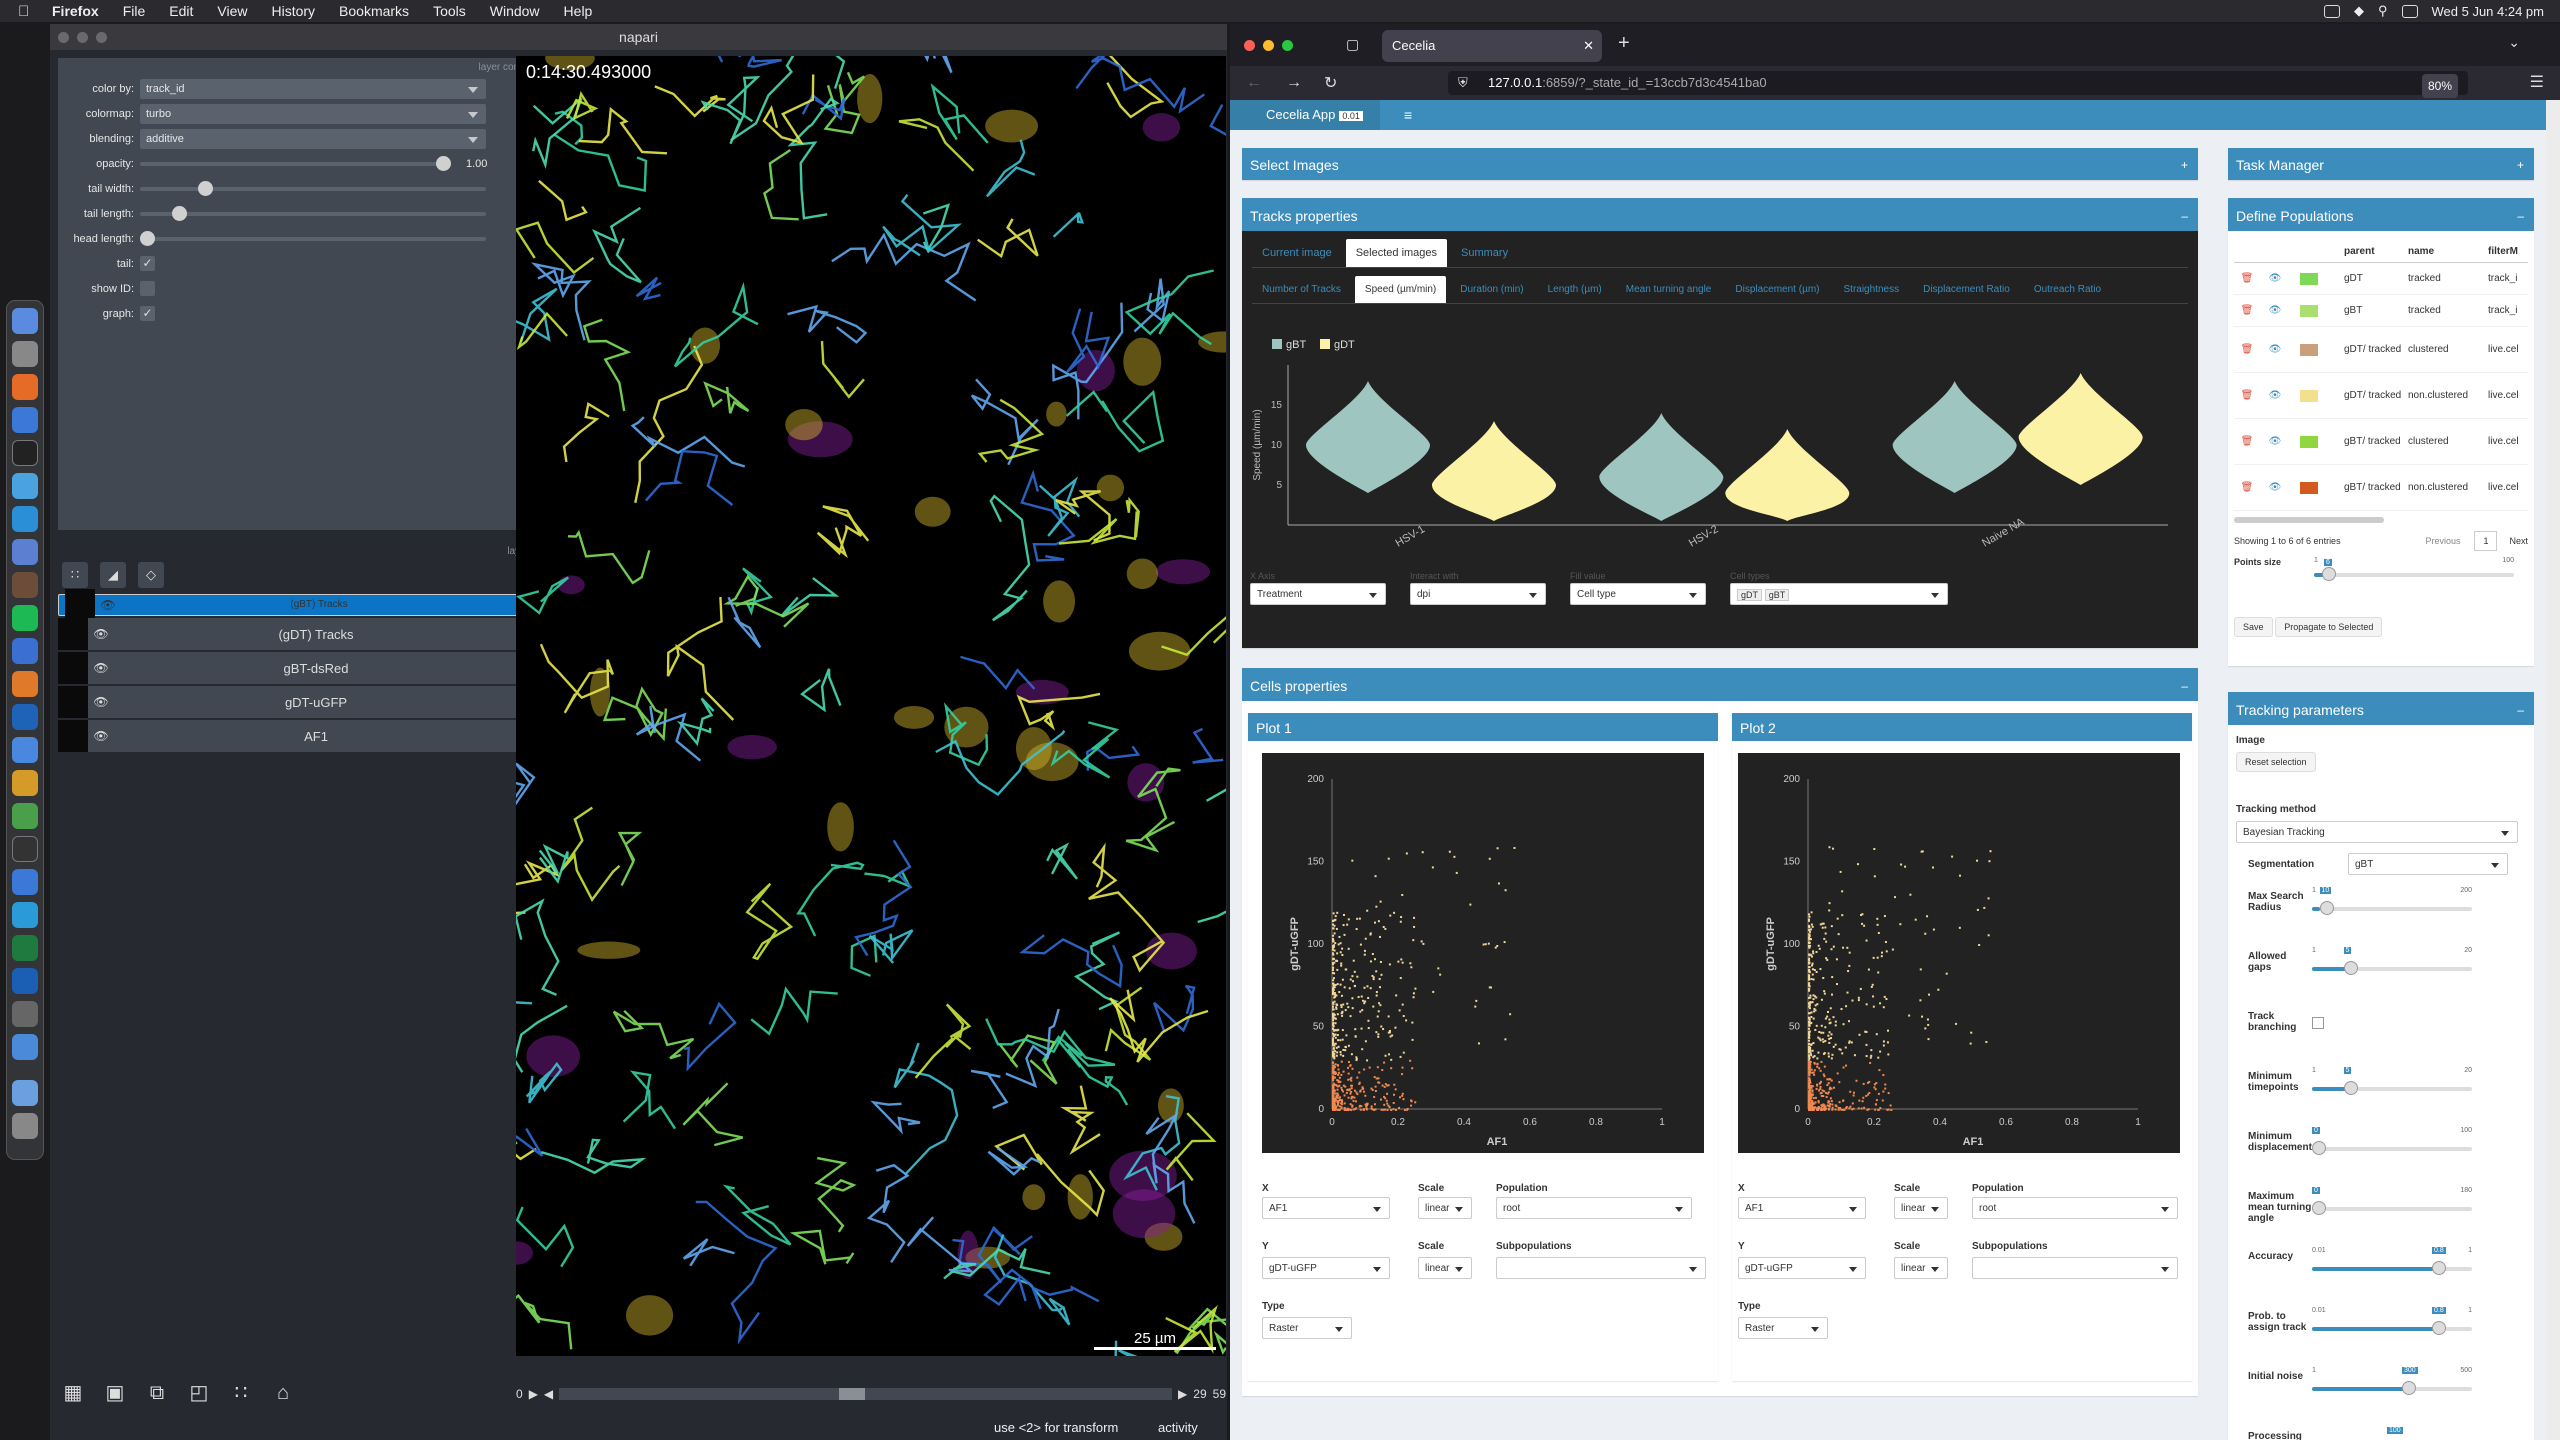 This screenshot has width=2560, height=1440. What do you see at coordinates (2508, 251) in the screenshot?
I see `col-filter: filterM` at bounding box center [2508, 251].